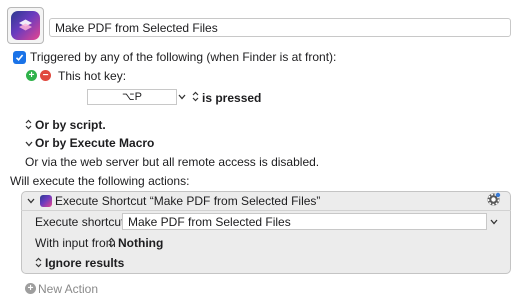  Describe the element at coordinates (68, 289) in the screenshot. I see `new-action-button: New Action` at that location.